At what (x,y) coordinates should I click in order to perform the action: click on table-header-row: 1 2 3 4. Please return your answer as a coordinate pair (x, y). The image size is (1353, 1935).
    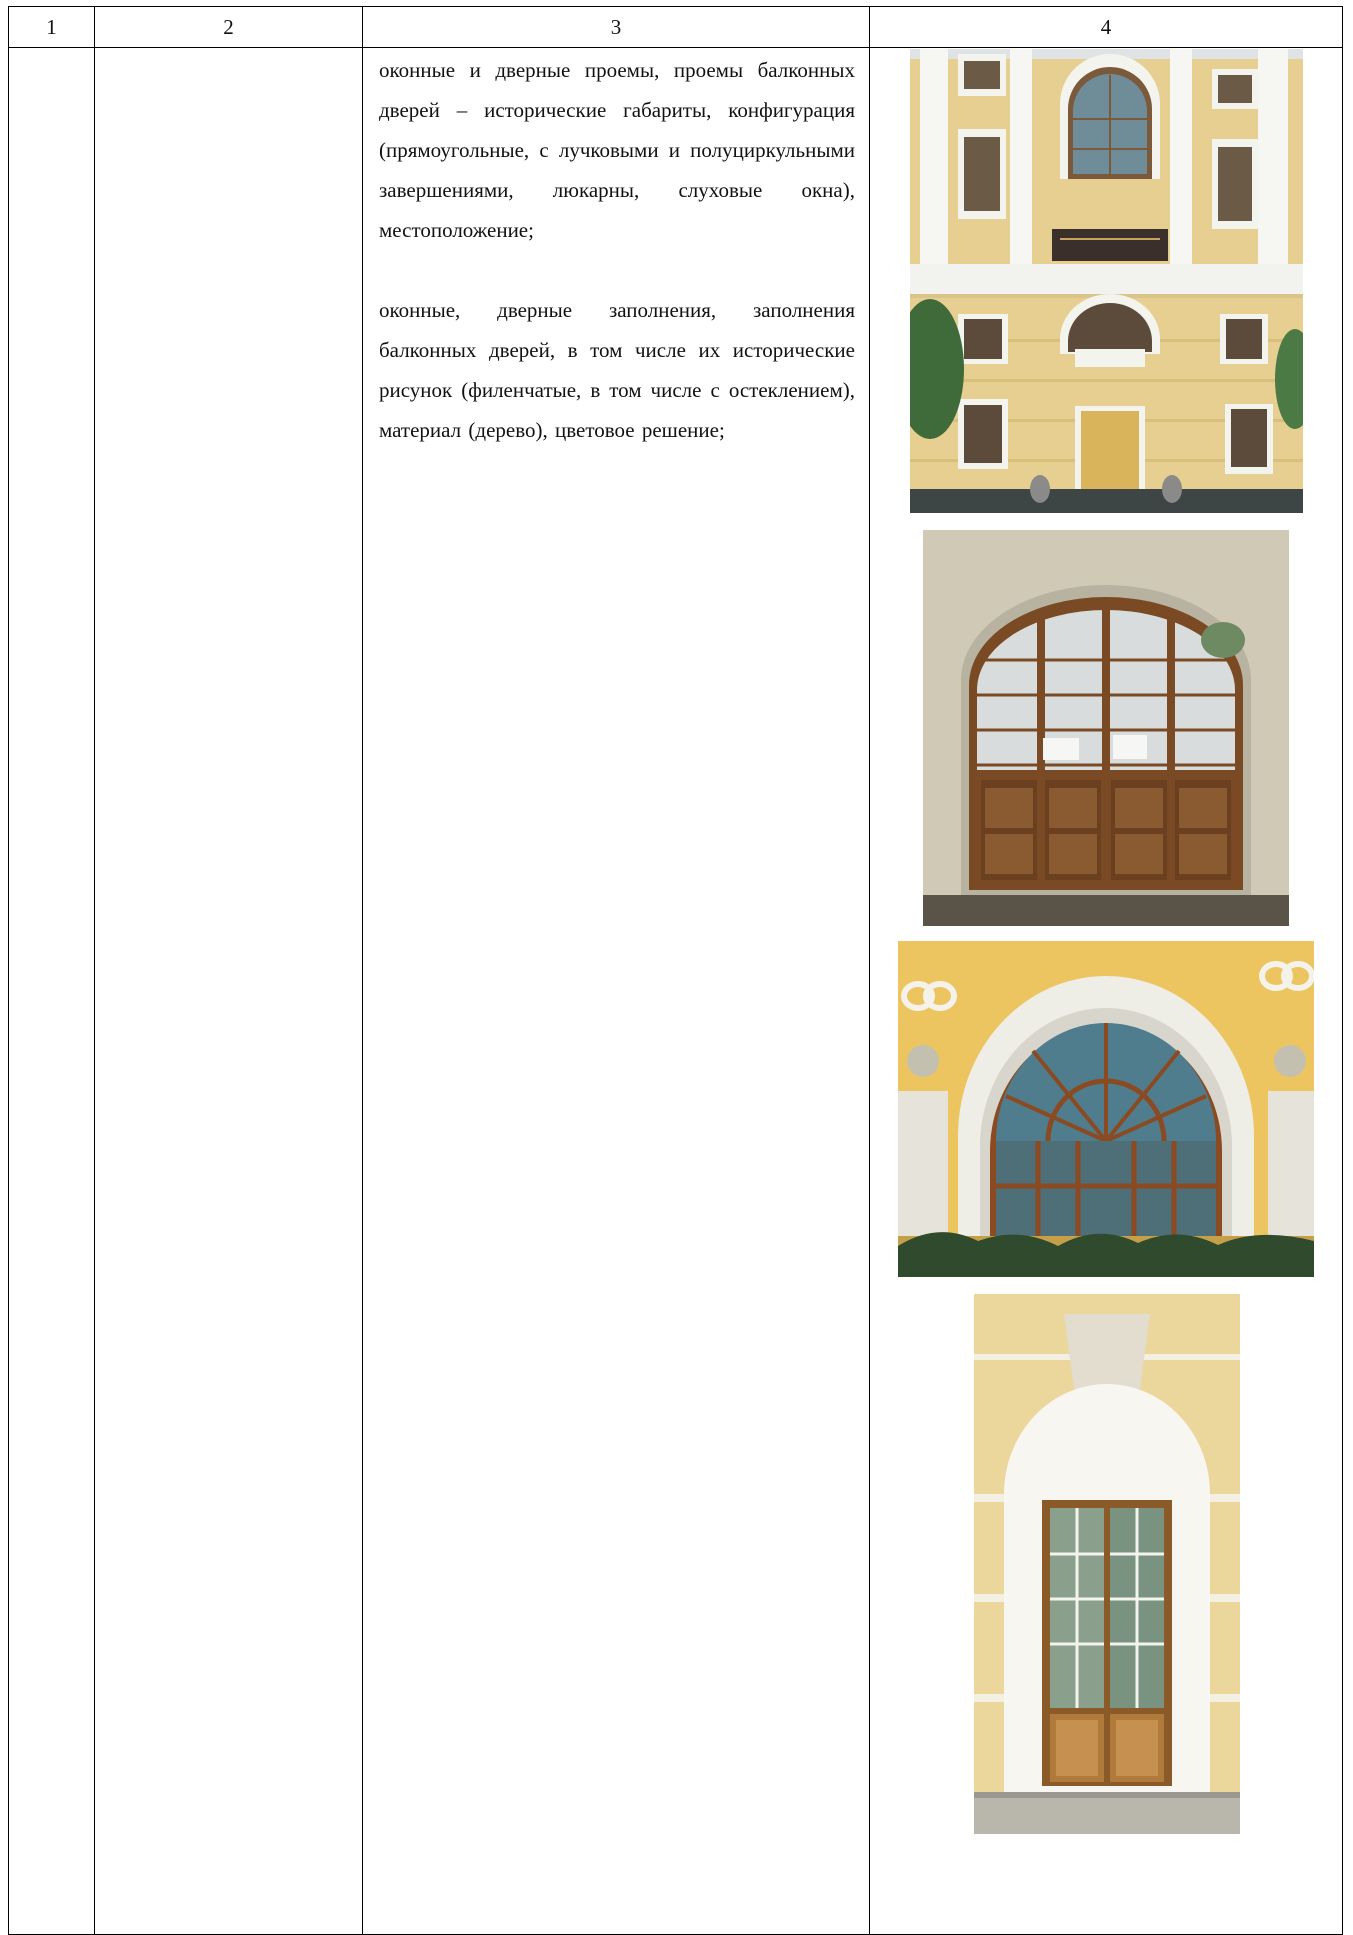
    Looking at the image, I should click on (675, 27).